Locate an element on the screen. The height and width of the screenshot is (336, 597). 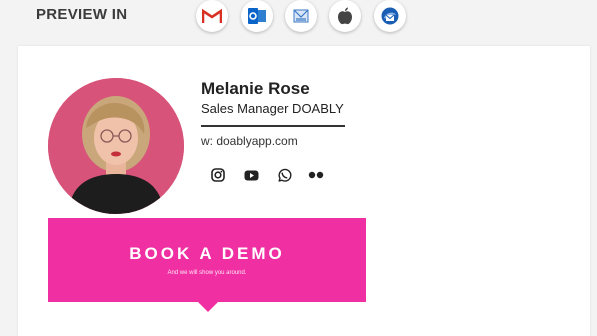
outlook-icon is located at coordinates (257, 16).